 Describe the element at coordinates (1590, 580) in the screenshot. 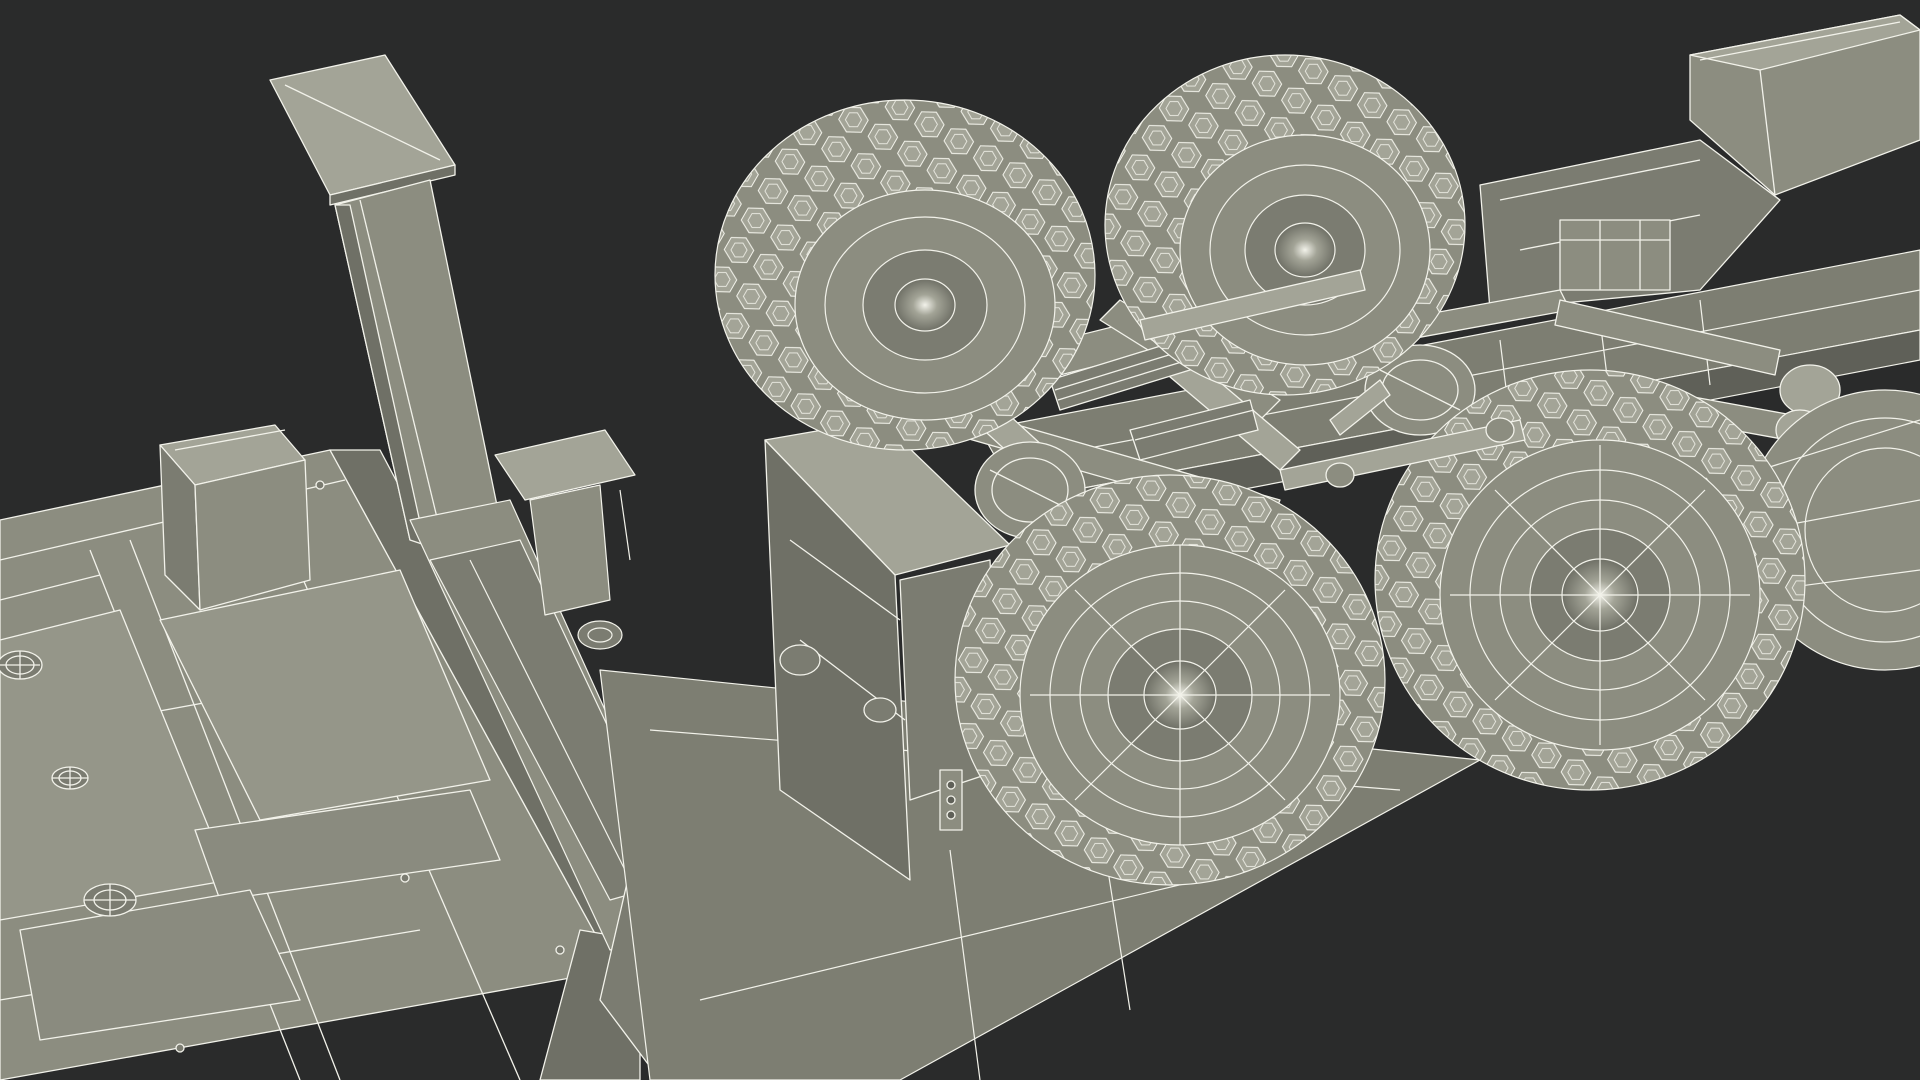

I see `rear-axle-wheel-right` at that location.